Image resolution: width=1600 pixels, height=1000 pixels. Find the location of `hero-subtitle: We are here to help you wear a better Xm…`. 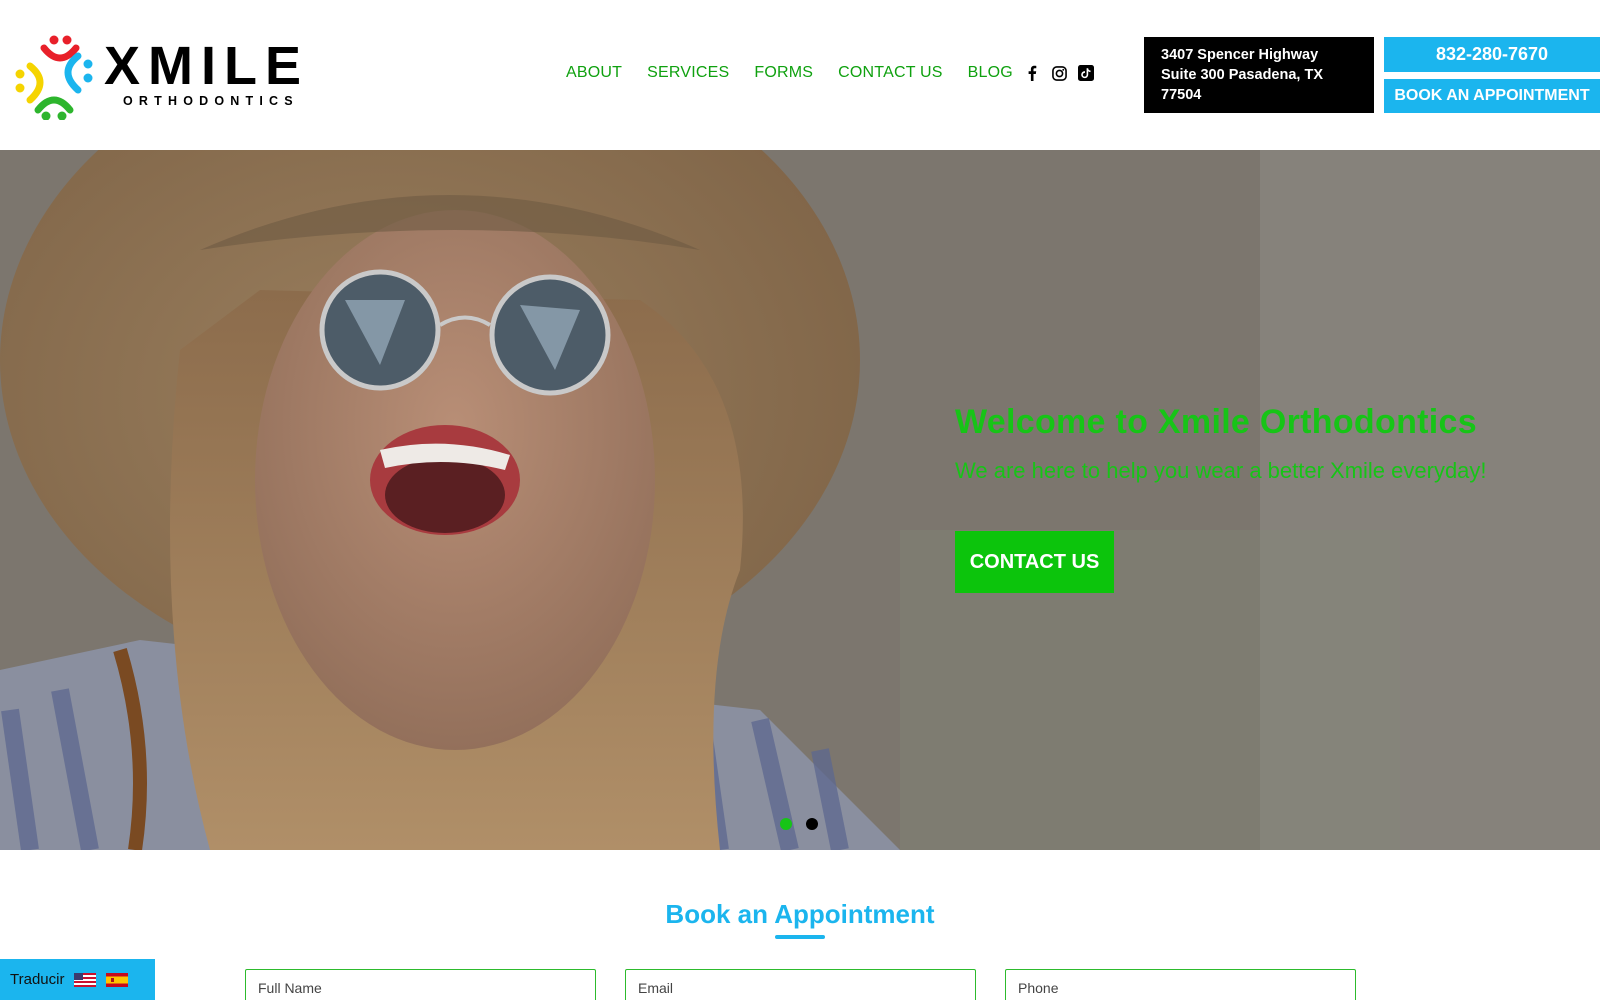

hero-subtitle: We are here to help you wear a better Xm… is located at coordinates (1221, 470).